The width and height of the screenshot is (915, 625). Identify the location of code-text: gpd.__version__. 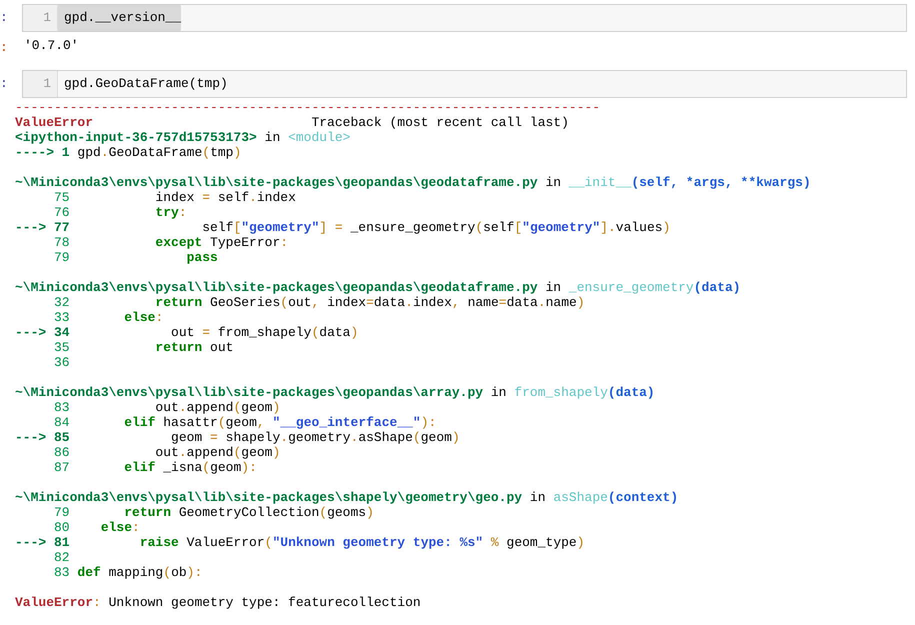
(120, 18).